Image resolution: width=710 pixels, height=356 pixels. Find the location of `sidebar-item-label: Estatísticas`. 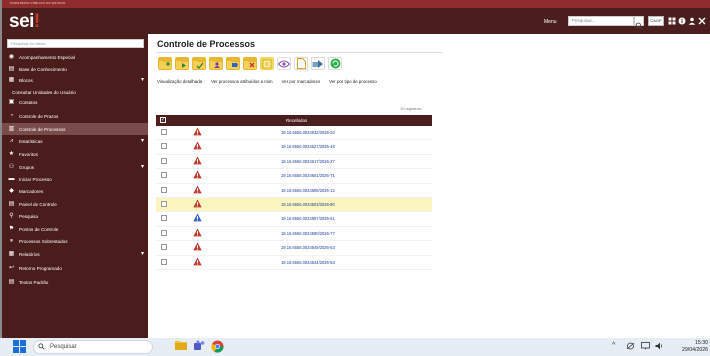

sidebar-item-label: Estatísticas is located at coordinates (31, 141).